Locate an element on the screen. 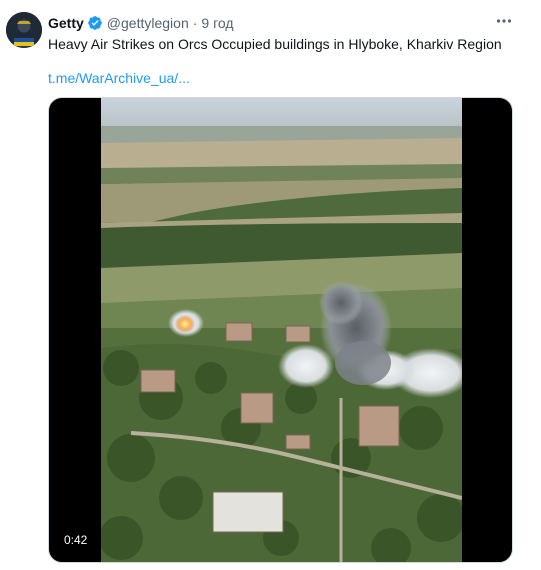 This screenshot has width=541, height=570. author-name: Getty is located at coordinates (66, 23).